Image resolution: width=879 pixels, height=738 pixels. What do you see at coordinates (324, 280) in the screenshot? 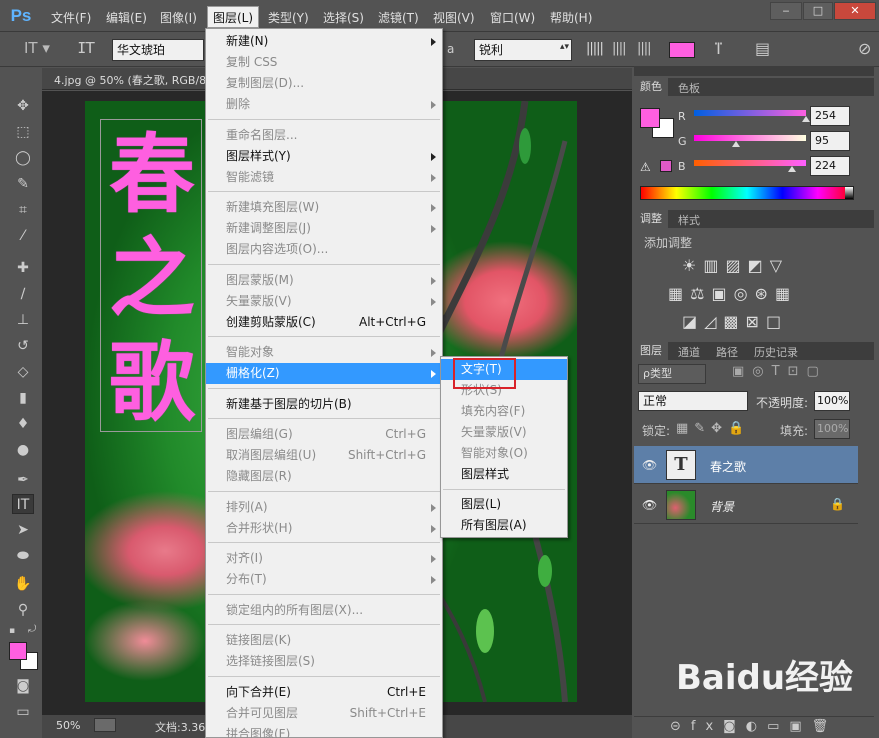
I see `menu-item-13: 图层蒙版(M)` at bounding box center [324, 280].